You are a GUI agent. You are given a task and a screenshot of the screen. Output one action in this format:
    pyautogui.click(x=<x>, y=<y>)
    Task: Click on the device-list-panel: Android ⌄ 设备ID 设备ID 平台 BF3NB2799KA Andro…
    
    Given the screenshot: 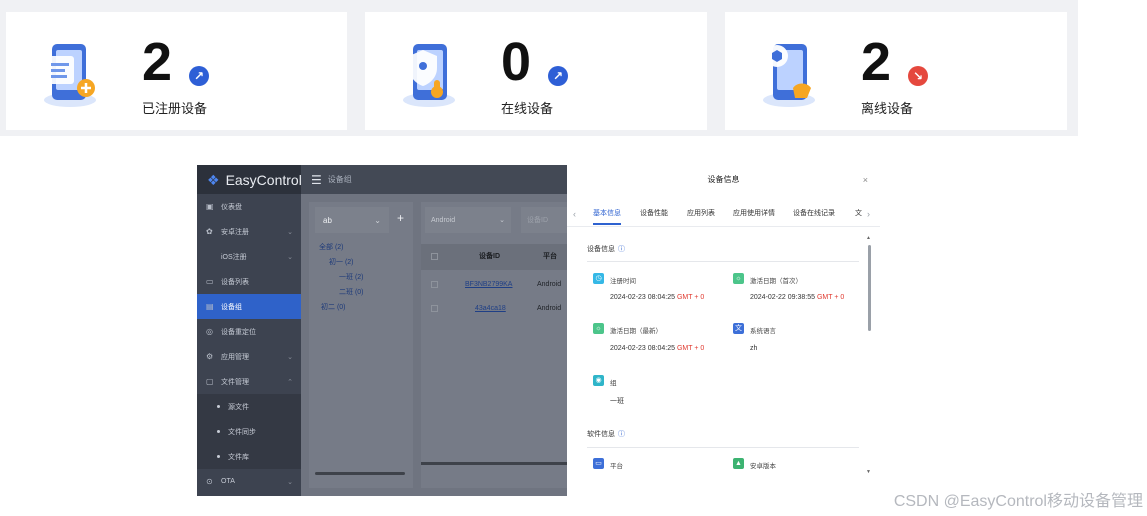 What is the action you would take?
    pyautogui.click(x=494, y=345)
    